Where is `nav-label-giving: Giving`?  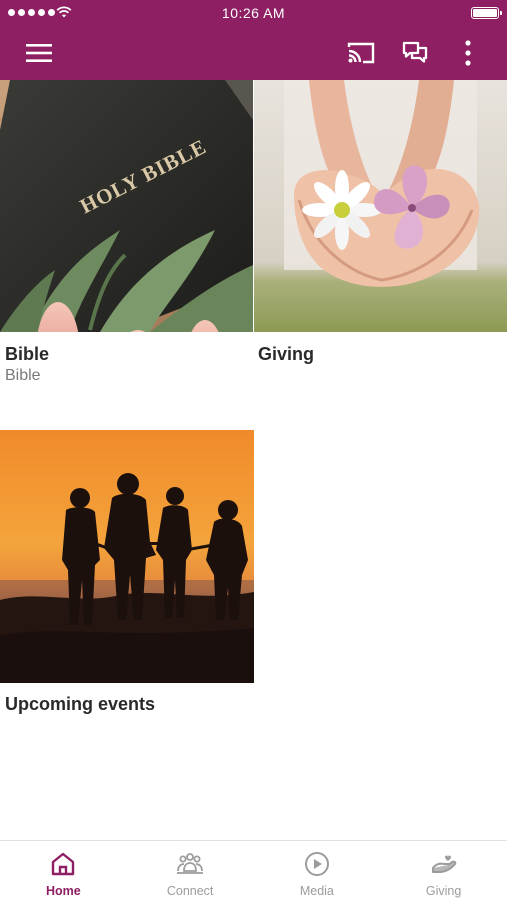
nav-label-giving: Giving is located at coordinates (443, 891).